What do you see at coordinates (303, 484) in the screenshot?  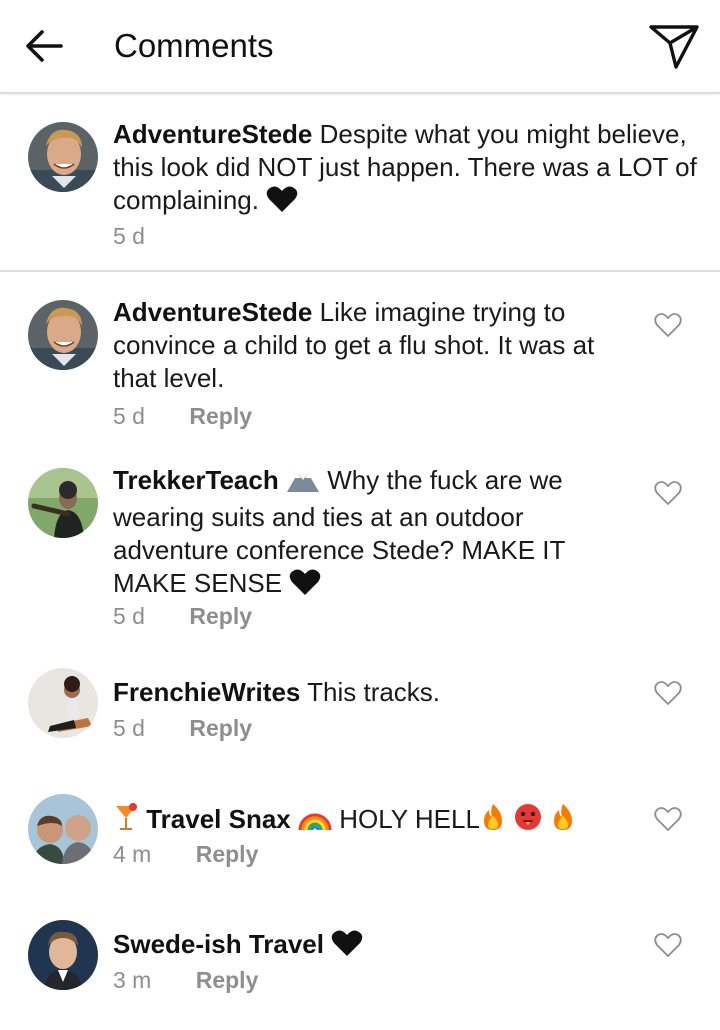 I see `mountain-icon` at bounding box center [303, 484].